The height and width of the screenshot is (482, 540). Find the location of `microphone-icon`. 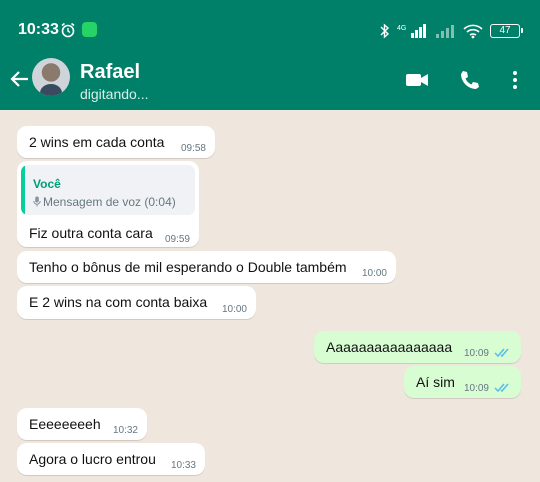

microphone-icon is located at coordinates (37, 201).